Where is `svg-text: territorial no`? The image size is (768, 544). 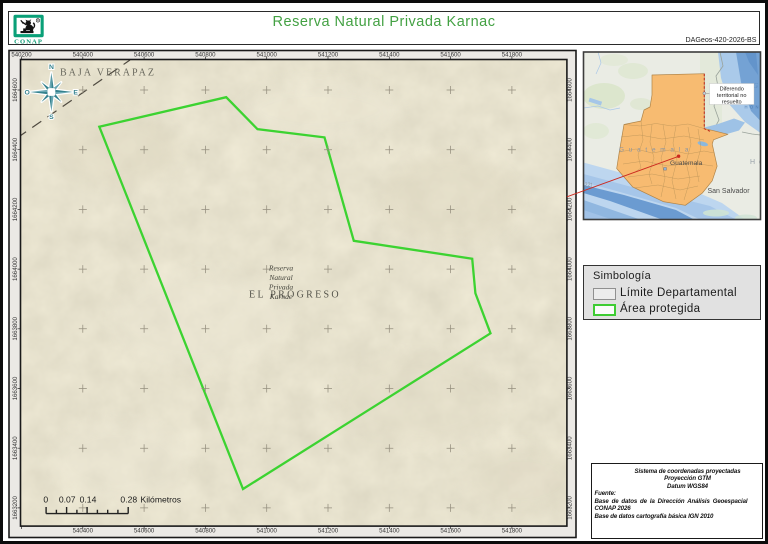
svg-text: territorial no is located at coordinates (732, 96).